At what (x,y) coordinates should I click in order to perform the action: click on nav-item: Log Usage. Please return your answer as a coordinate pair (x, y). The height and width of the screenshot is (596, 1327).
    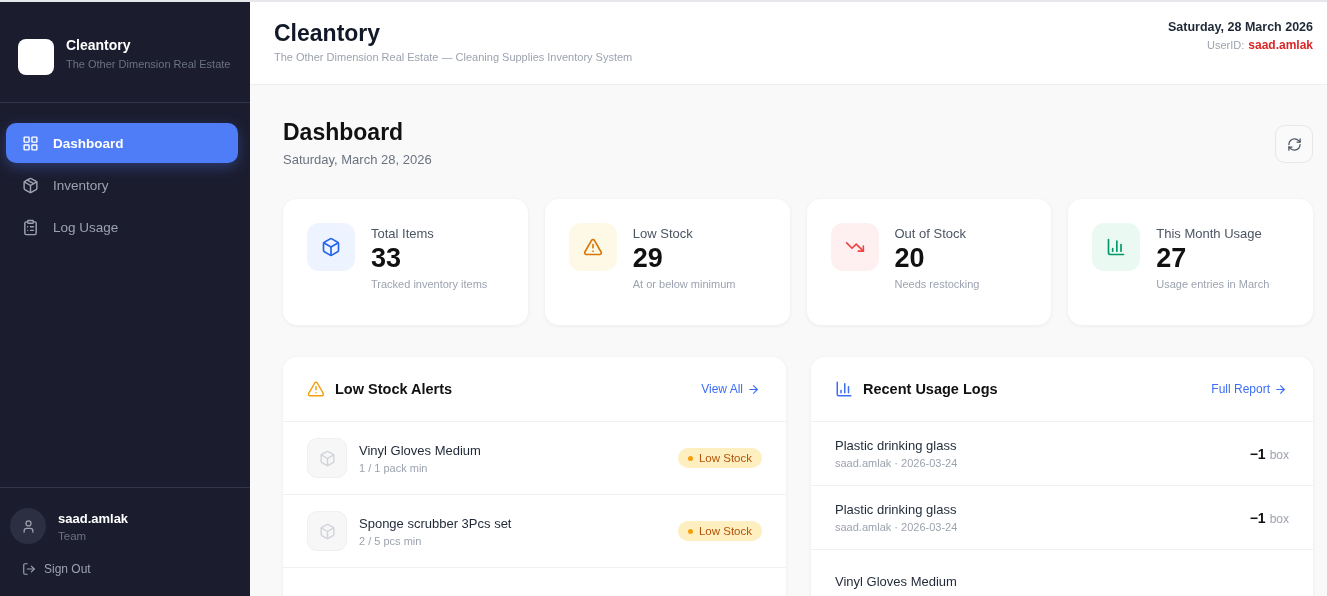
    Looking at the image, I should click on (122, 227).